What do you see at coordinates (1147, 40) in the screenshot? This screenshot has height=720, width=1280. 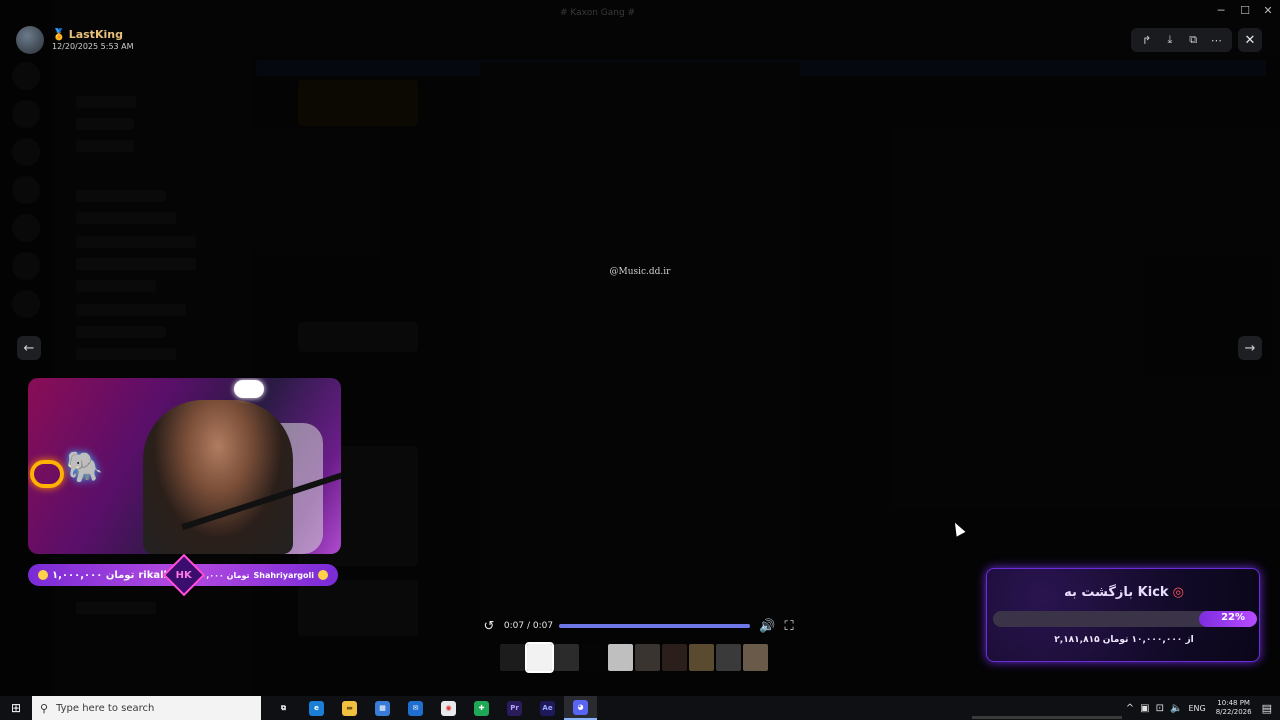 I see `forward-icon: ↱` at bounding box center [1147, 40].